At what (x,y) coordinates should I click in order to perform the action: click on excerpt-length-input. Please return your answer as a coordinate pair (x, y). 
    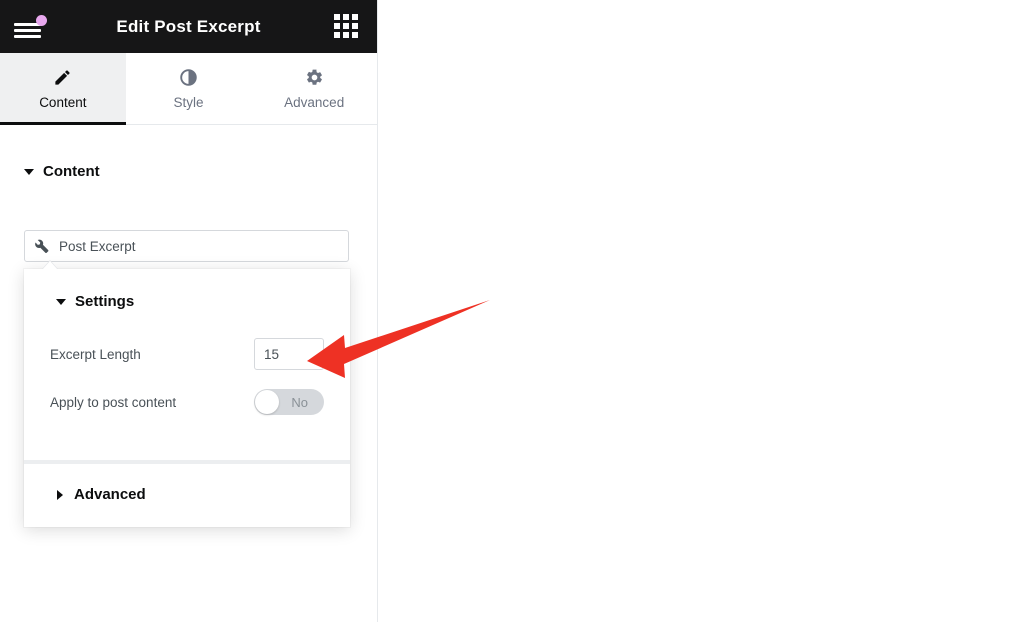
    Looking at the image, I should click on (289, 354).